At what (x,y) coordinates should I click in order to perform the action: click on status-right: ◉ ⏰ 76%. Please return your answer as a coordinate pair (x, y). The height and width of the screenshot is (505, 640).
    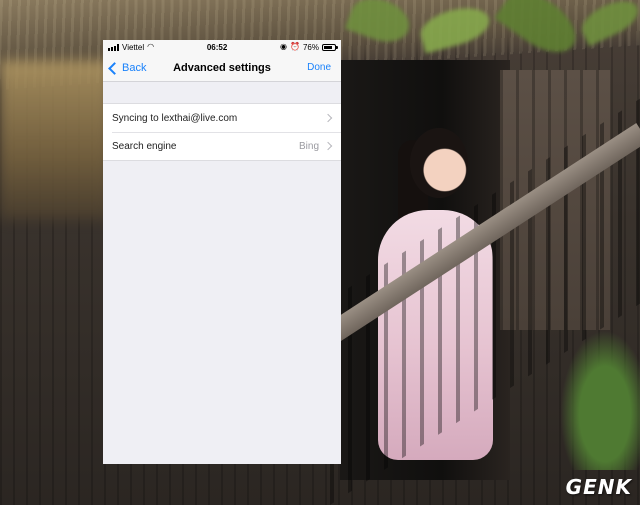
    Looking at the image, I should click on (309, 47).